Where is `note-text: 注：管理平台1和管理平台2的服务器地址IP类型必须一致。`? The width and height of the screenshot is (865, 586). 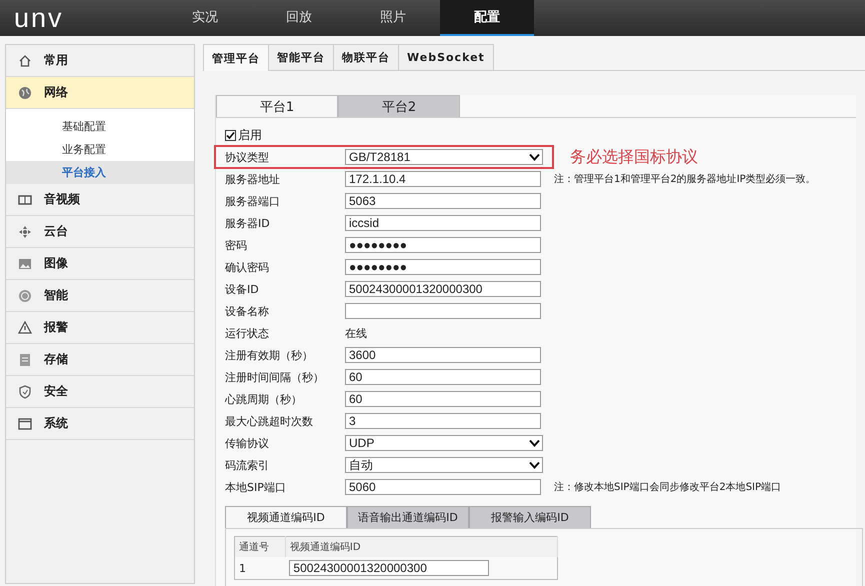
note-text: 注：管理平台1和管理平台2的服务器地址IP类型必须一致。 is located at coordinates (685, 179).